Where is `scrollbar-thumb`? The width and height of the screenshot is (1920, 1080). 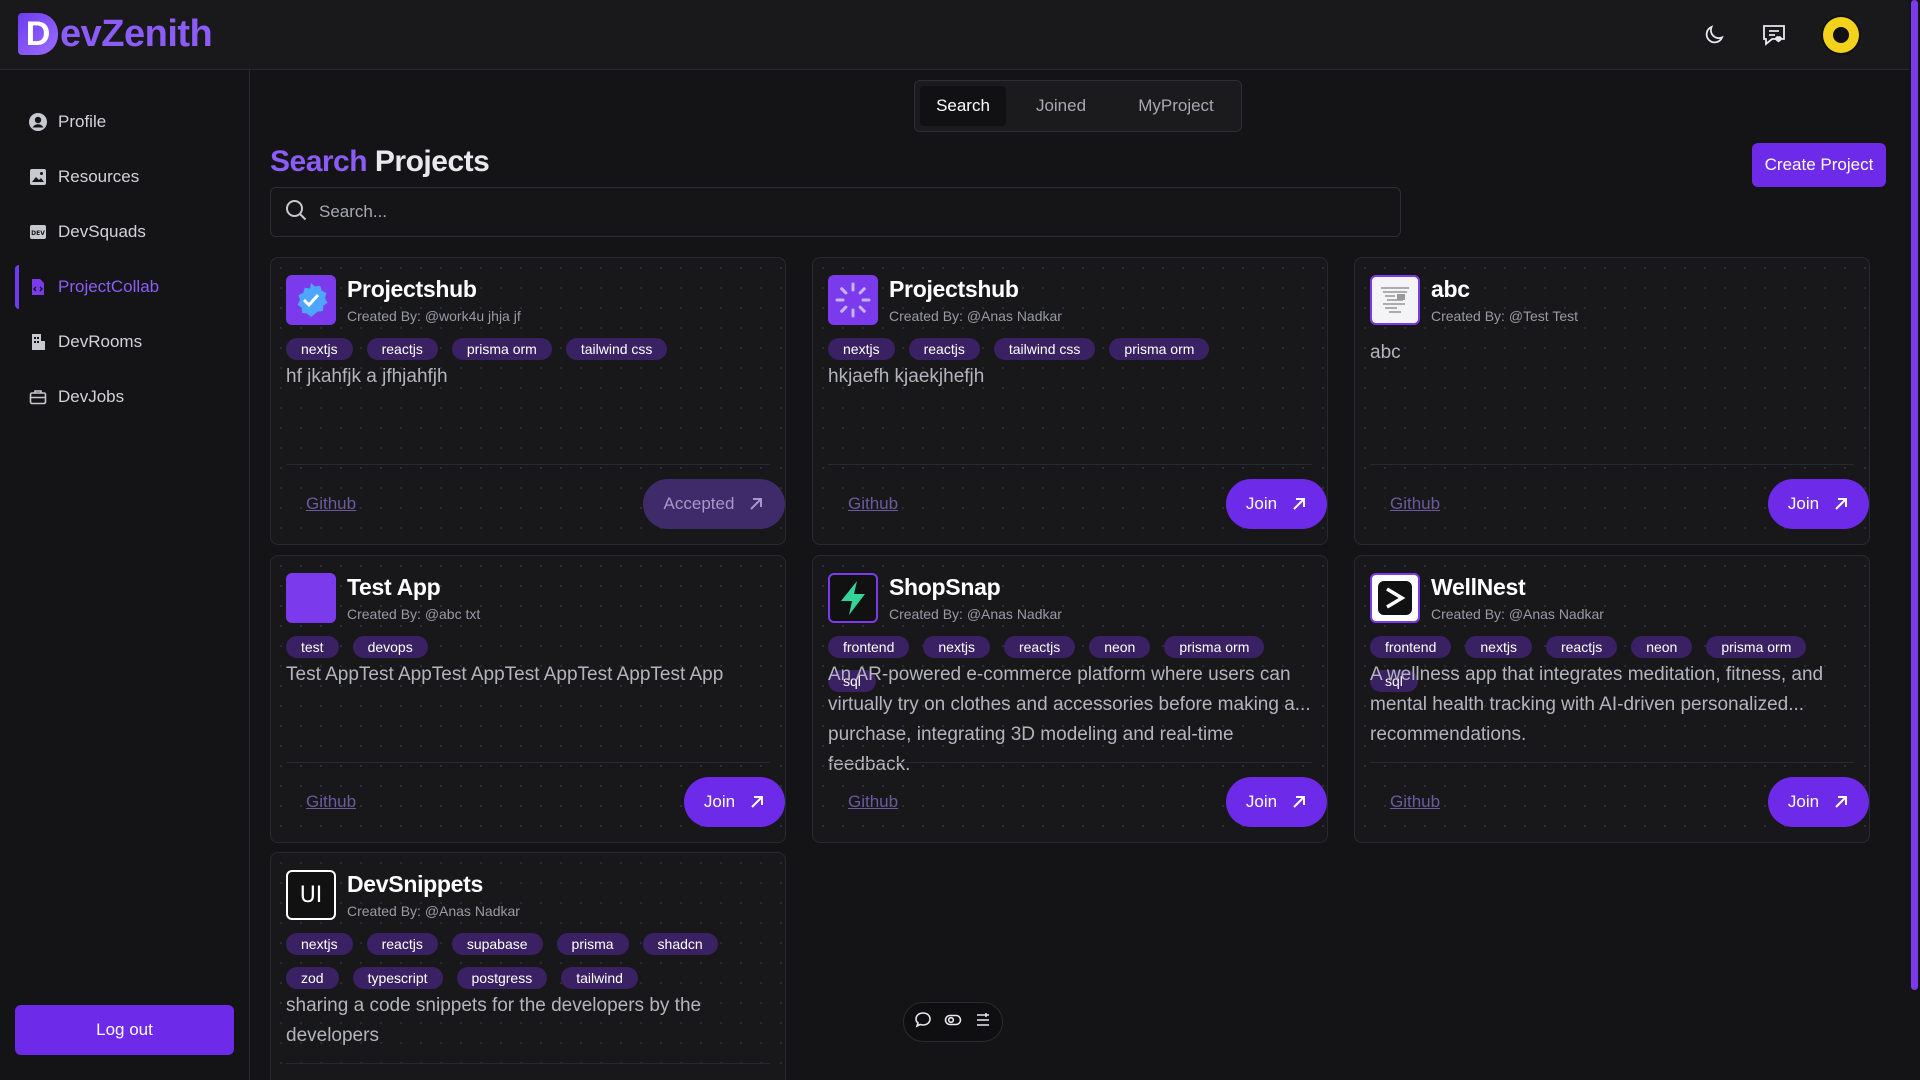 scrollbar-thumb is located at coordinates (1914, 495).